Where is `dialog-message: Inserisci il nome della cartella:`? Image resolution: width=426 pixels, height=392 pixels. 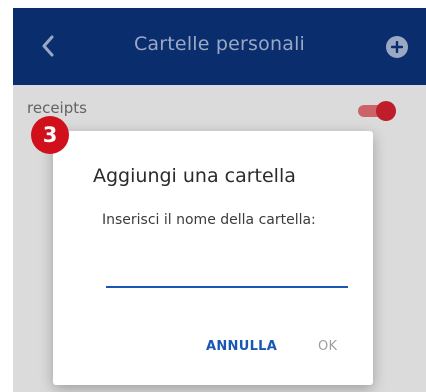 dialog-message: Inserisci il nome della cartella: is located at coordinates (209, 220).